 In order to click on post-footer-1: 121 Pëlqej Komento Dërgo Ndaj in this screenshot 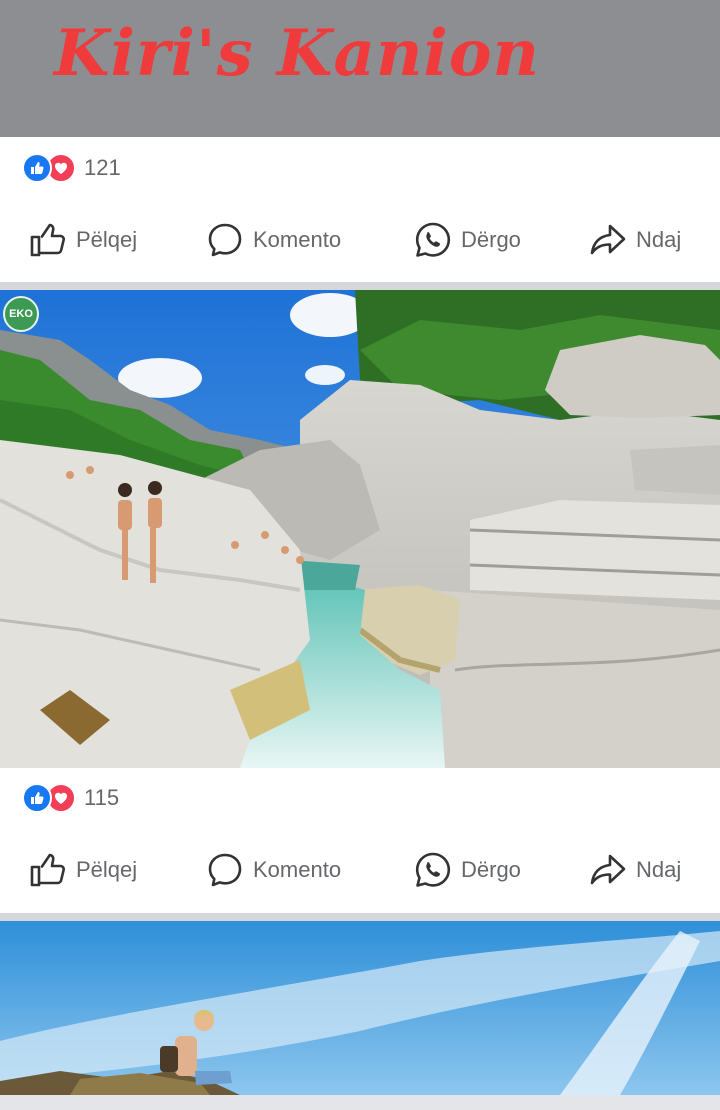, I will do `click(360, 209)`.